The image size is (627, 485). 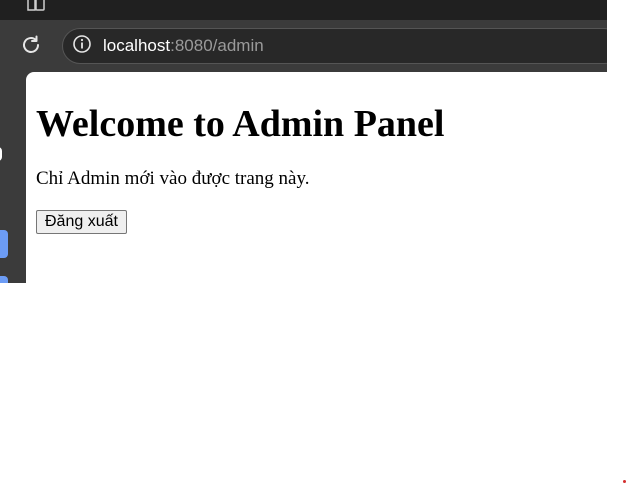 I want to click on address-bar: localhost:8080/admin, so click(x=334, y=46).